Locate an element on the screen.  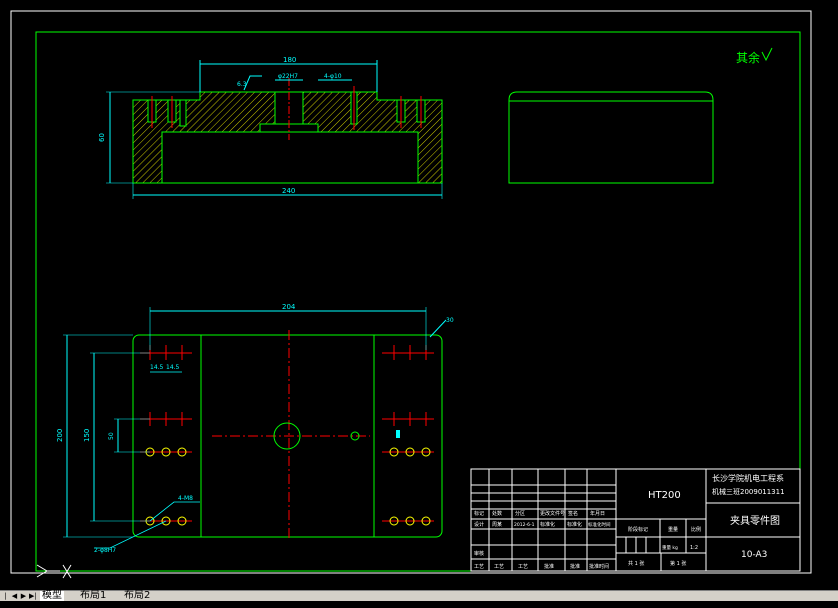
roughness-leader is located at coordinates (252, 83).